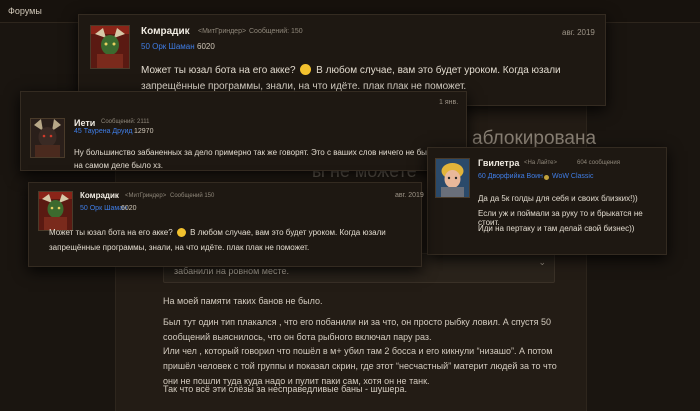 The image size is (700, 411). Describe the element at coordinates (125, 122) in the screenshot. I see `post-count: Сообщений: 2111` at that location.